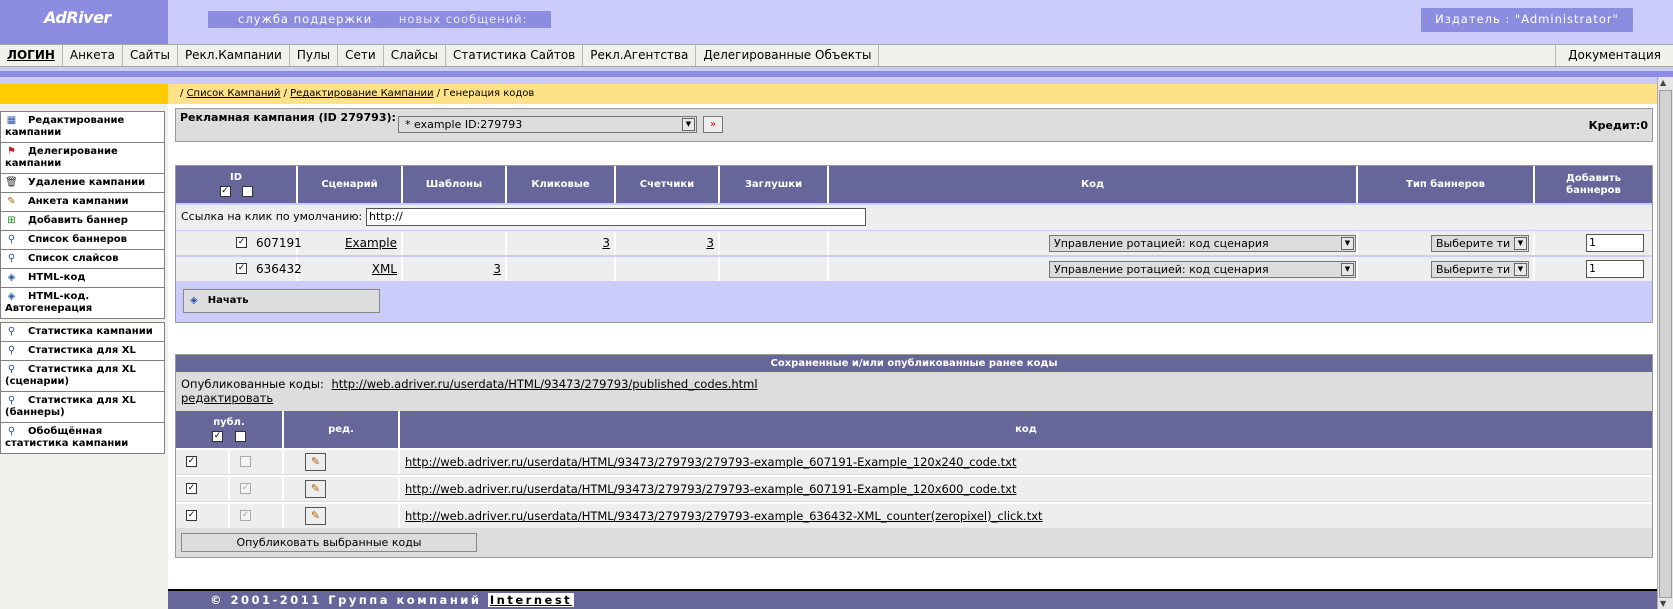 This screenshot has height=609, width=1673. Describe the element at coordinates (82, 202) in the screenshot. I see `side-item-profile: ✎ Анкета кампании` at that location.